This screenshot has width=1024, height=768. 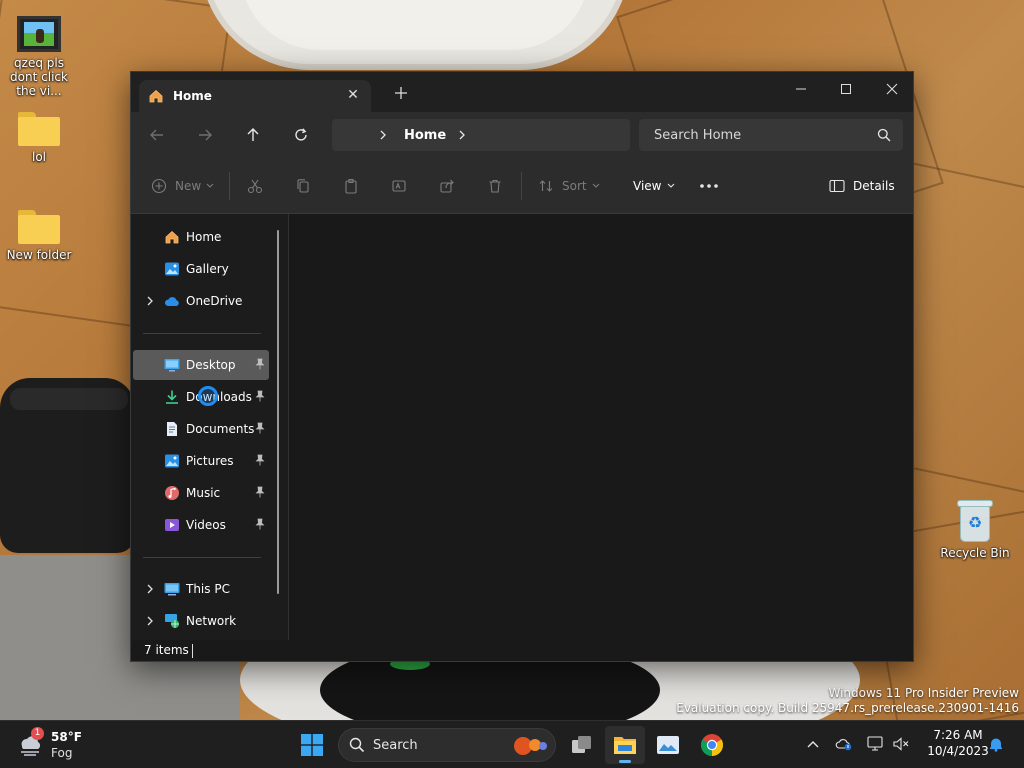 I want to click on refresh-button, so click(x=301, y=135).